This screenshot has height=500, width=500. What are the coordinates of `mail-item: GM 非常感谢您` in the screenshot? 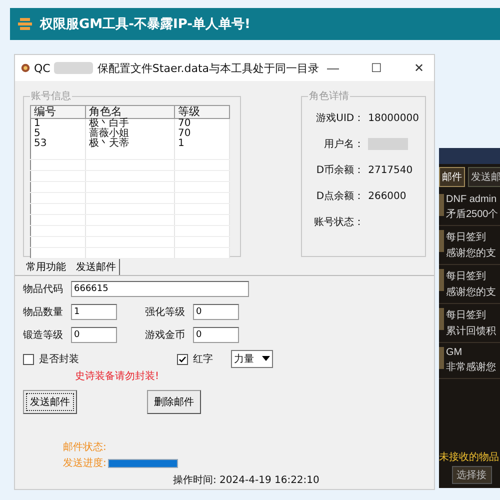 It's located at (469, 361).